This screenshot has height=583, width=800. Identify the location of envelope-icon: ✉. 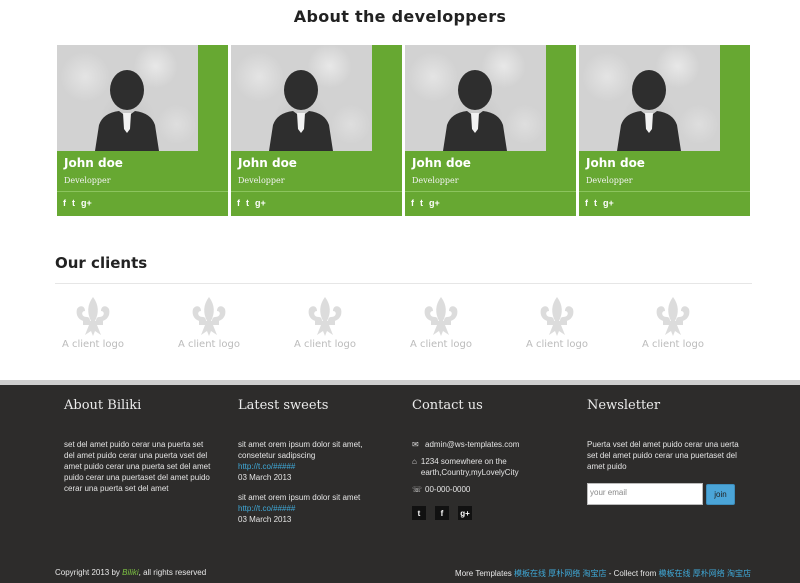
(415, 444).